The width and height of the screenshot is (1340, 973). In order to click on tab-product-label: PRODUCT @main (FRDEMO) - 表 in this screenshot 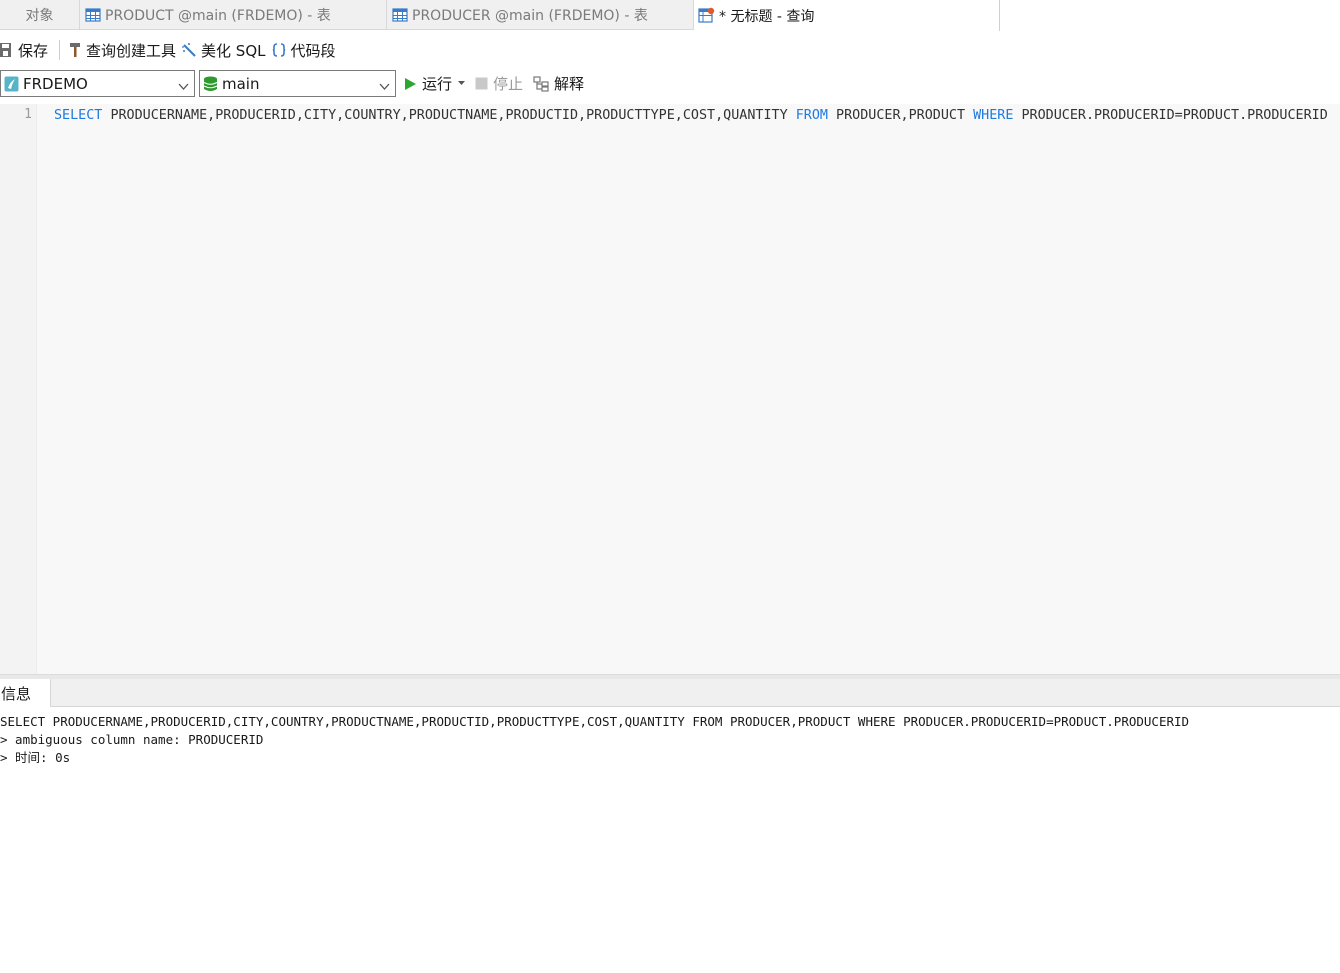, I will do `click(218, 16)`.